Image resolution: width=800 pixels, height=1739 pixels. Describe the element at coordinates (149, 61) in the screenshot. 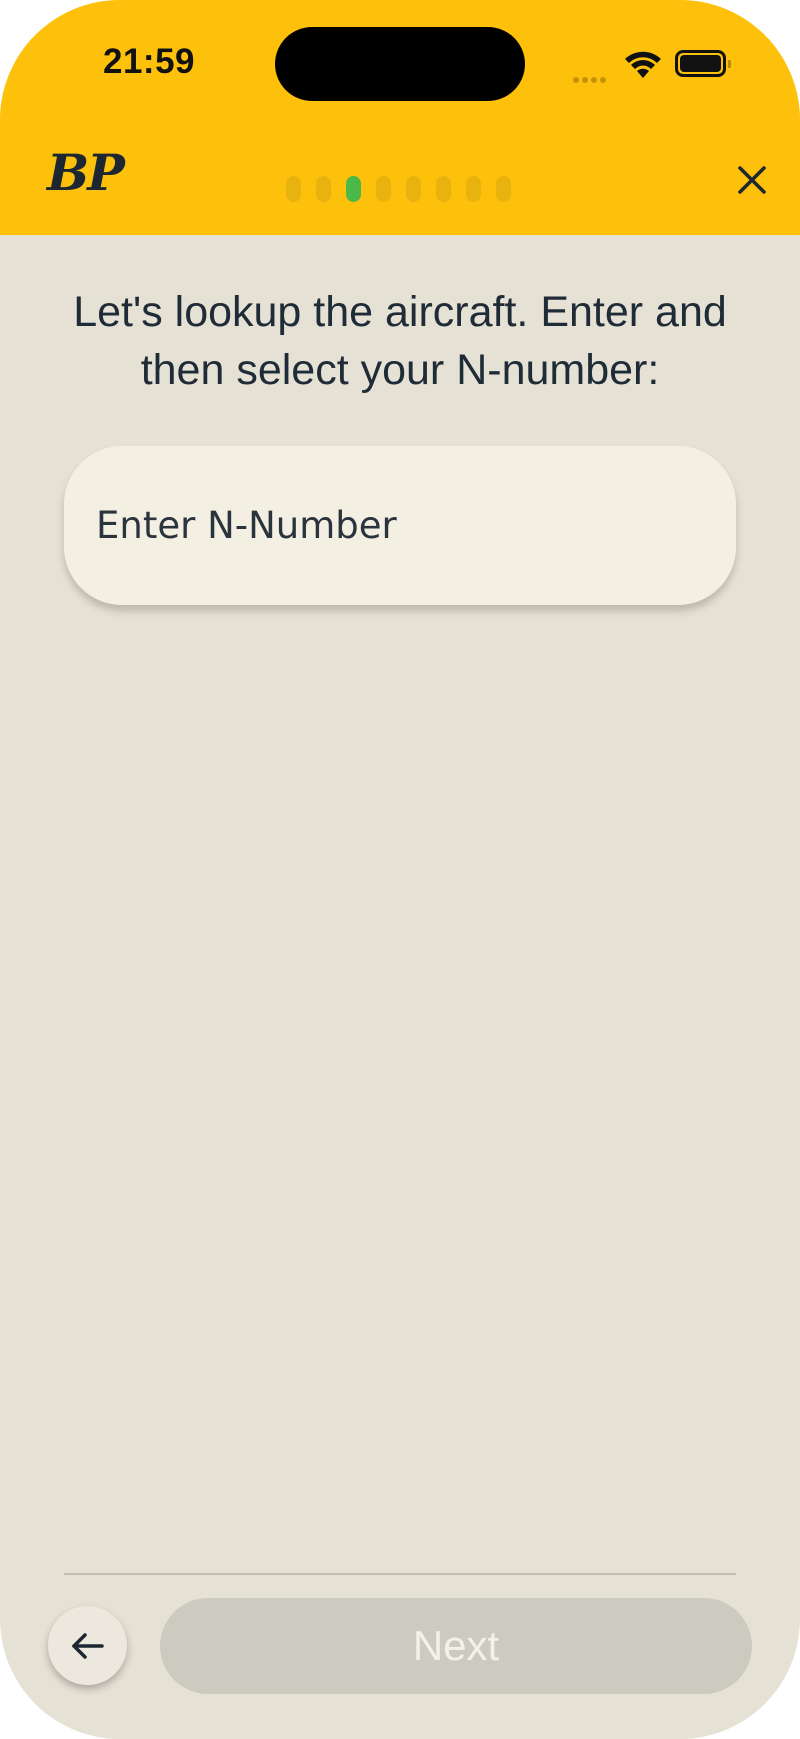

I see `status-time: 21:59` at that location.